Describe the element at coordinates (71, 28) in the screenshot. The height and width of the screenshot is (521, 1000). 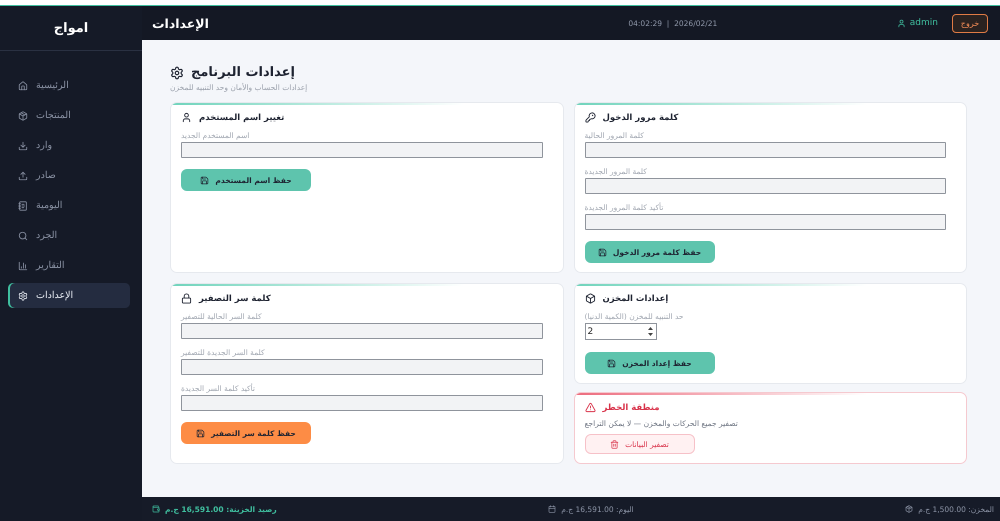
I see `brand-name: امواج` at that location.